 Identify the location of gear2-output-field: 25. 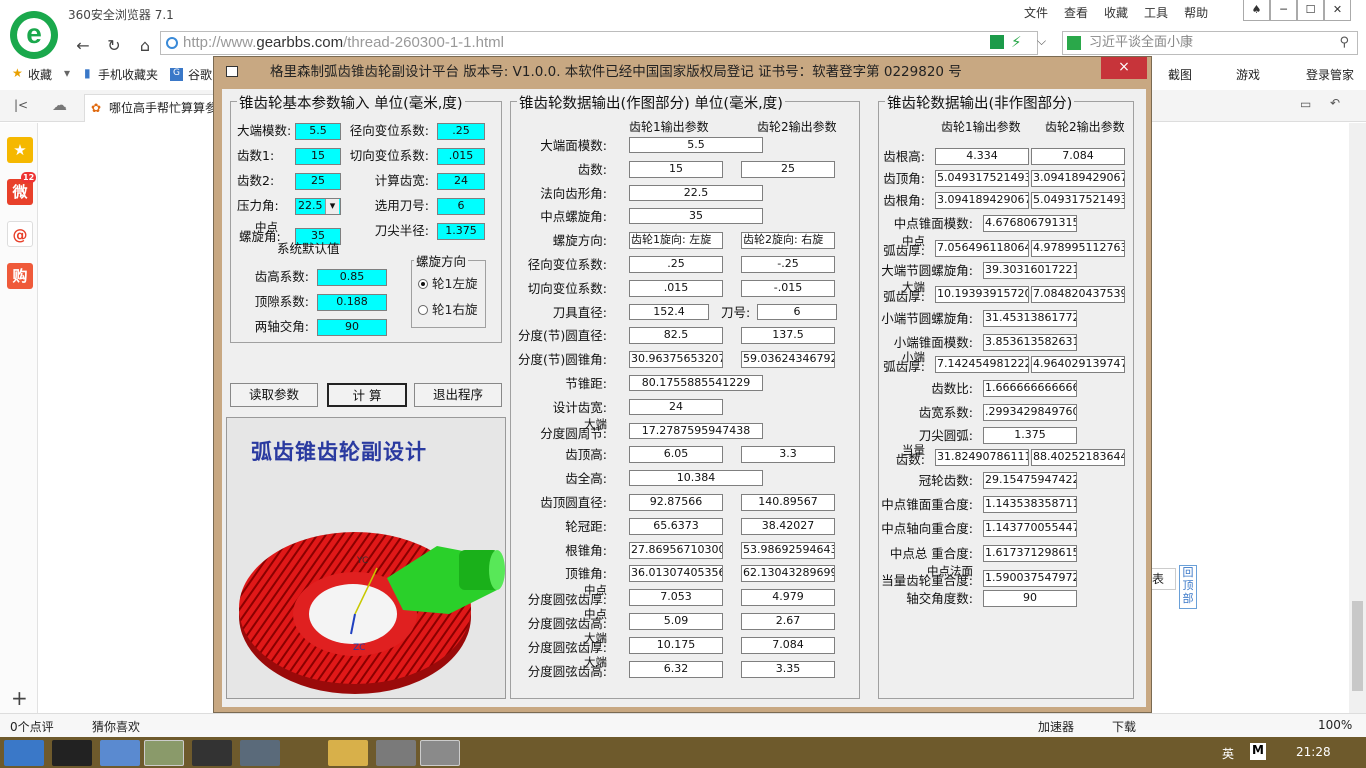
(788, 169).